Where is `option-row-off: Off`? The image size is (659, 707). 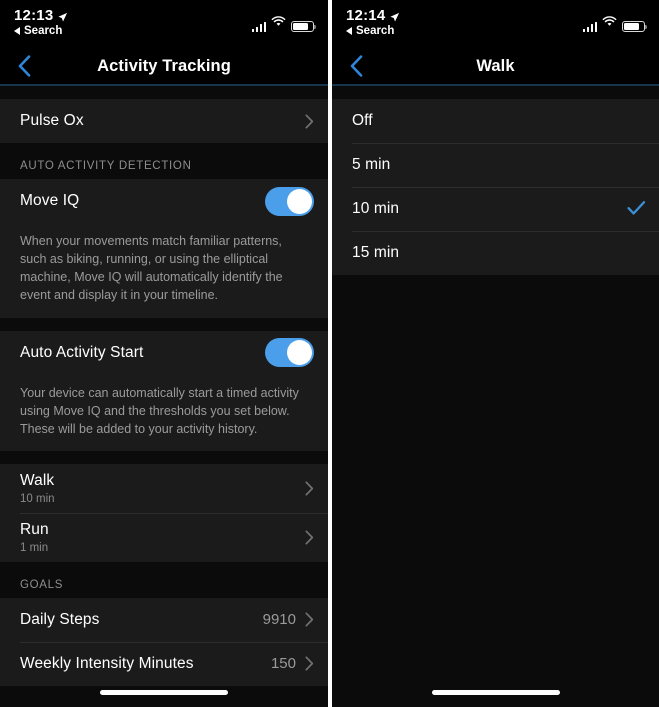 option-row-off: Off is located at coordinates (495, 121).